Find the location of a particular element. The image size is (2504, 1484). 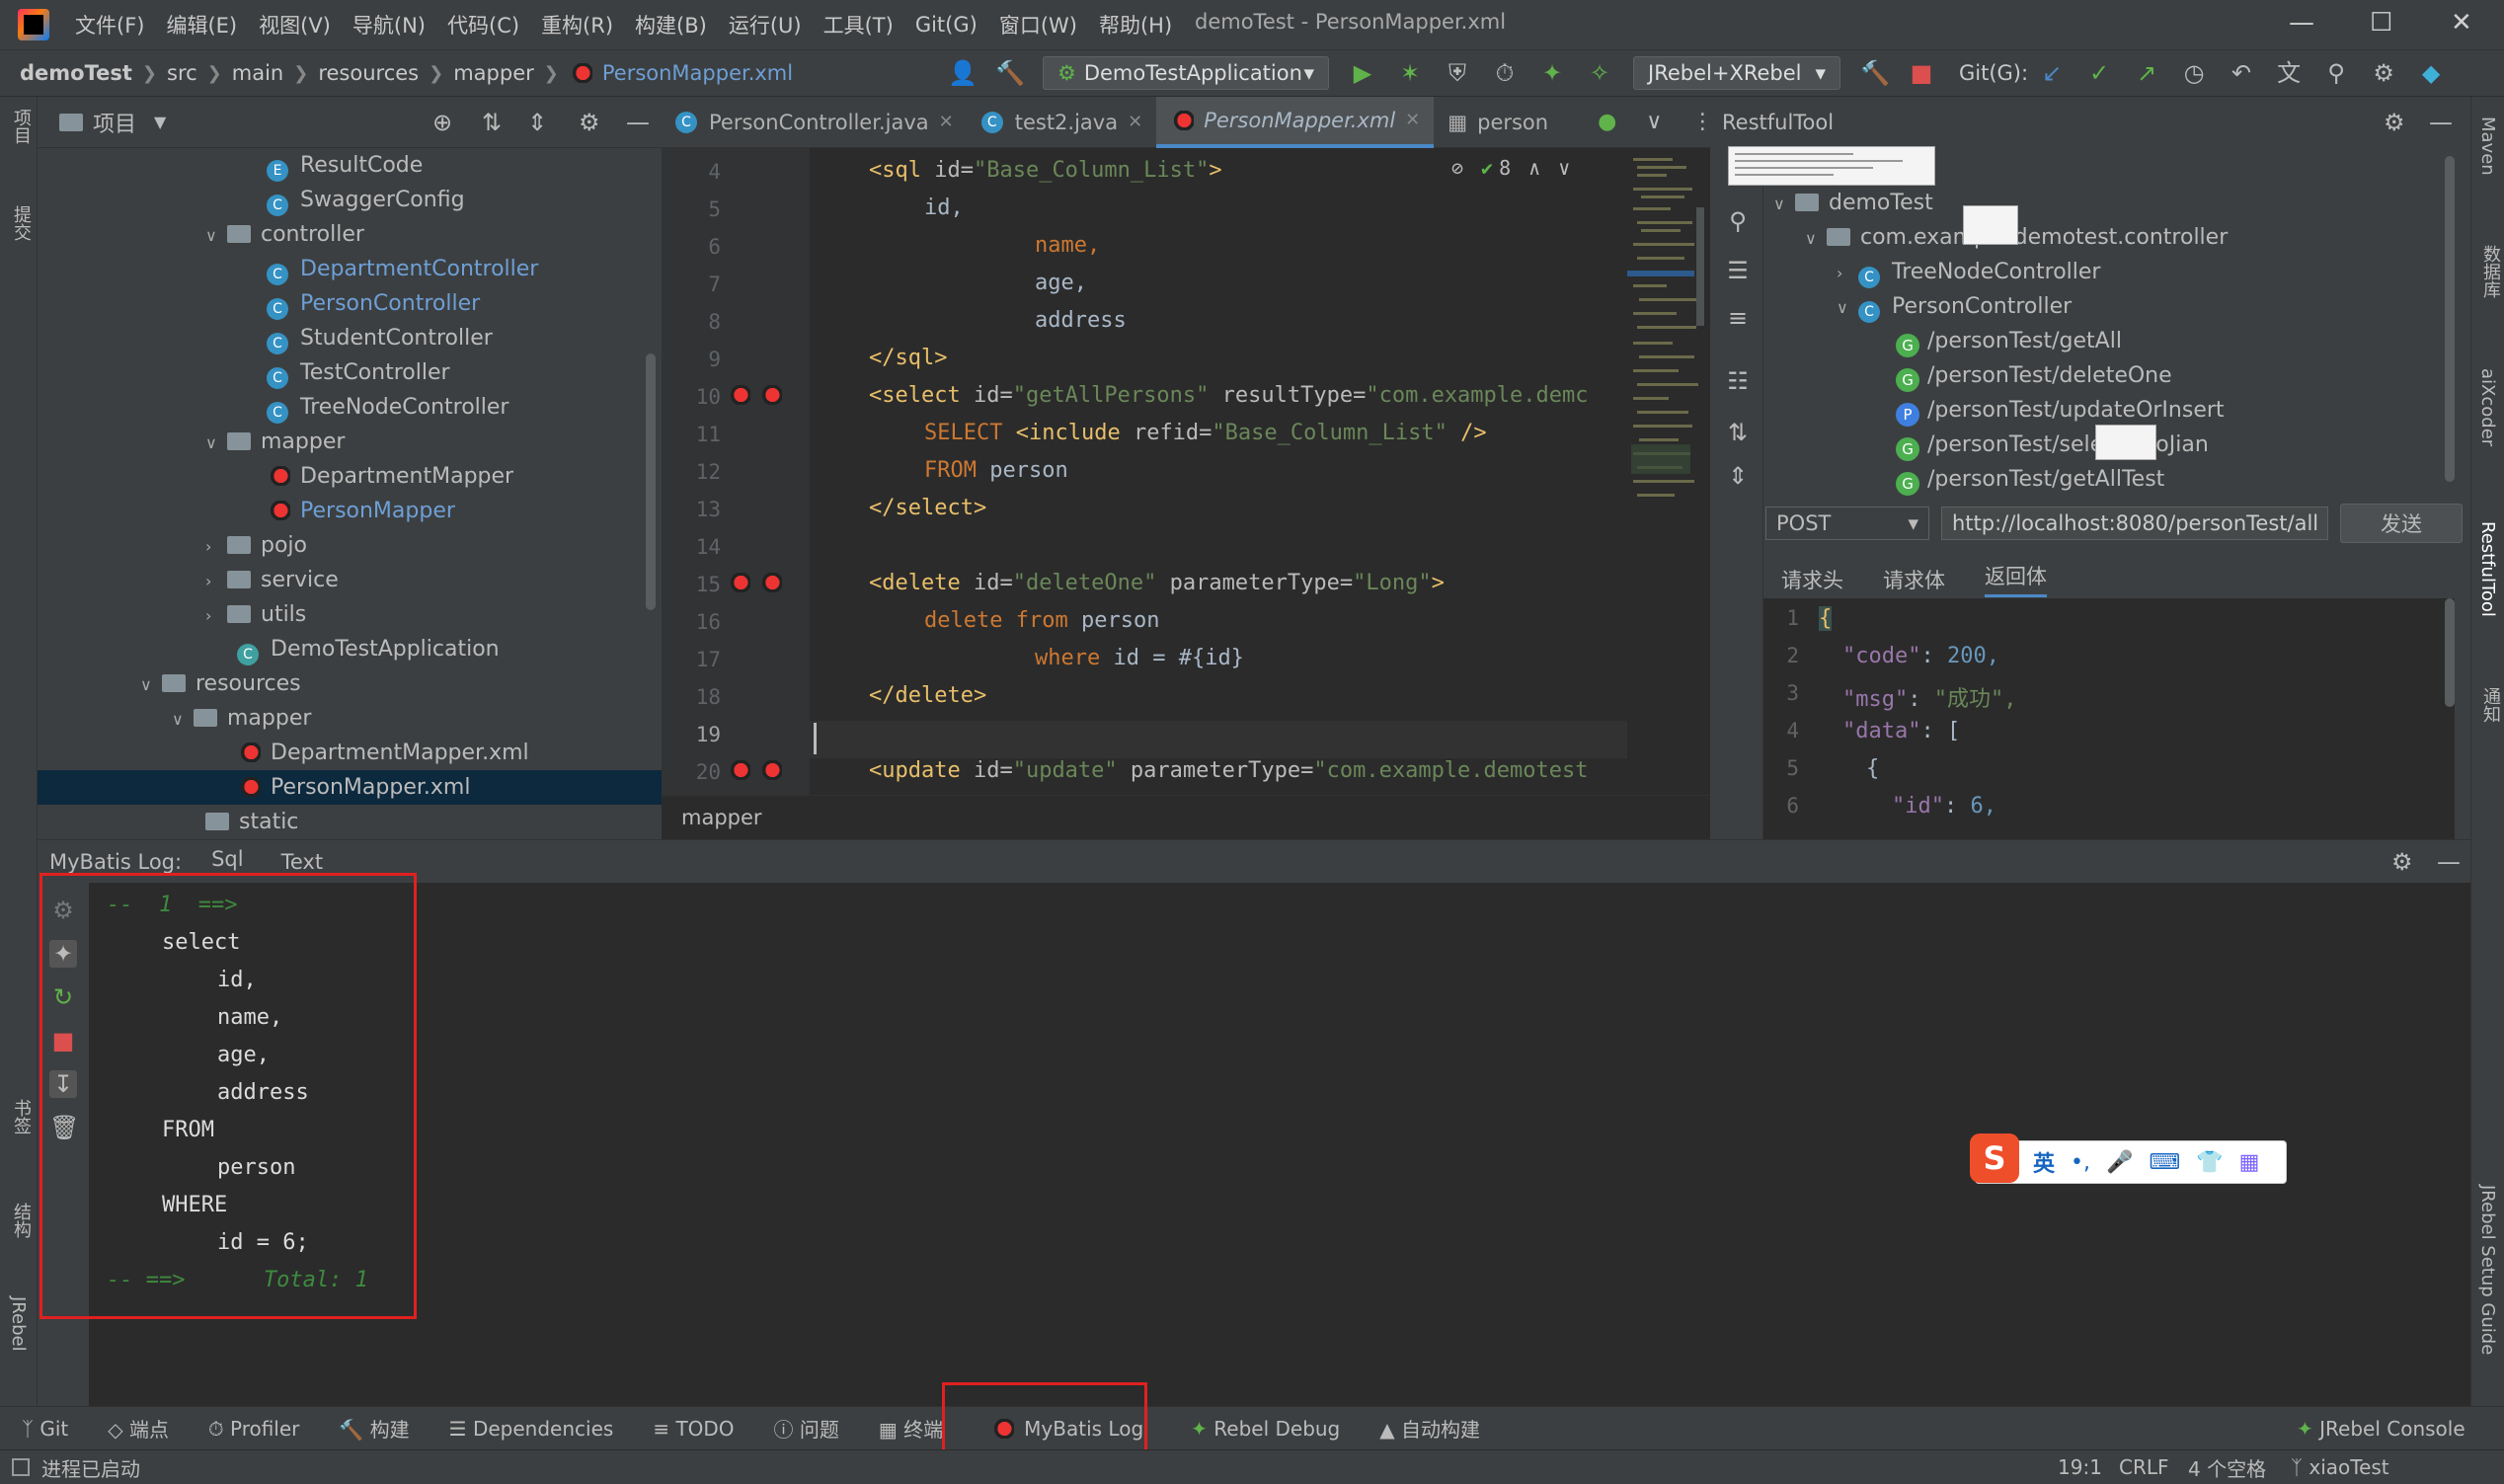

apps-grid-icon: ▦ is located at coordinates (2249, 1163).